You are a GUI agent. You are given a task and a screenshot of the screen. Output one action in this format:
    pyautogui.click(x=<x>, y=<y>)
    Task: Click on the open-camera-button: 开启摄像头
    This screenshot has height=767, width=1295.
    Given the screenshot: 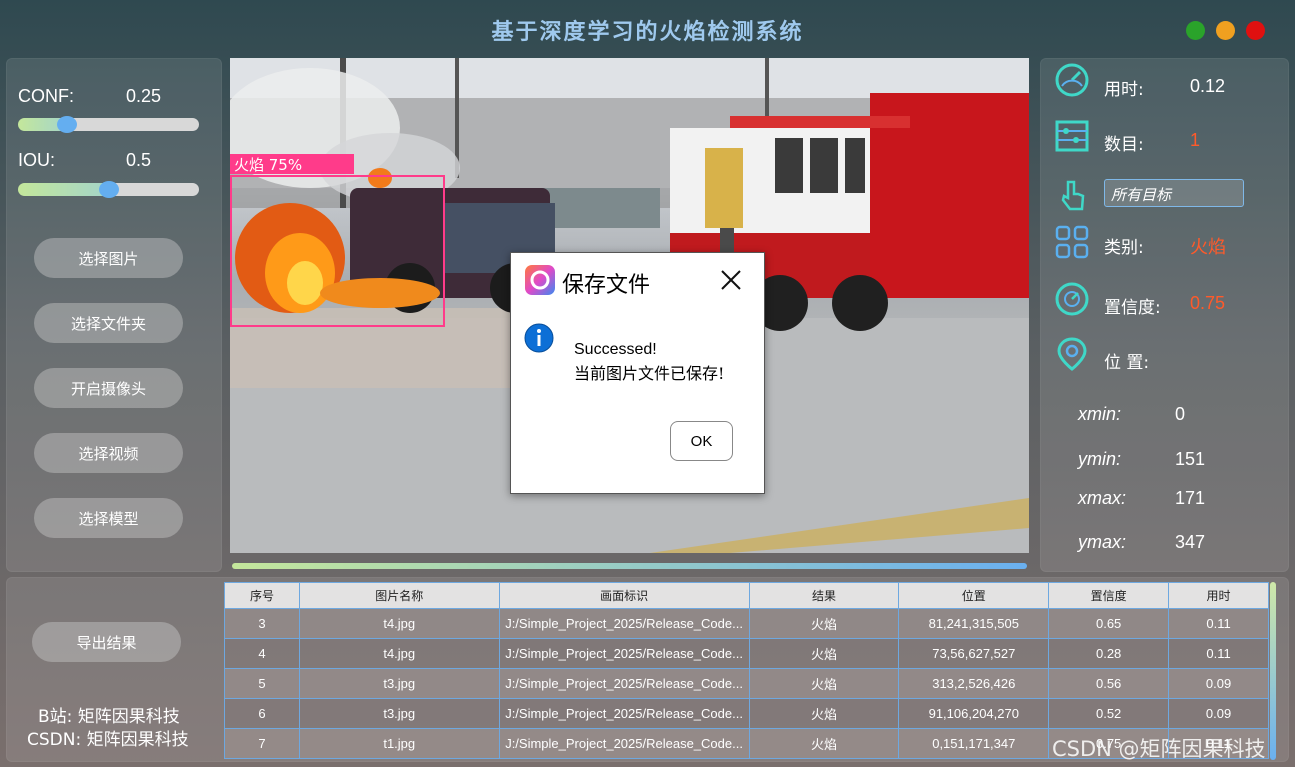 What is the action you would take?
    pyautogui.click(x=108, y=388)
    